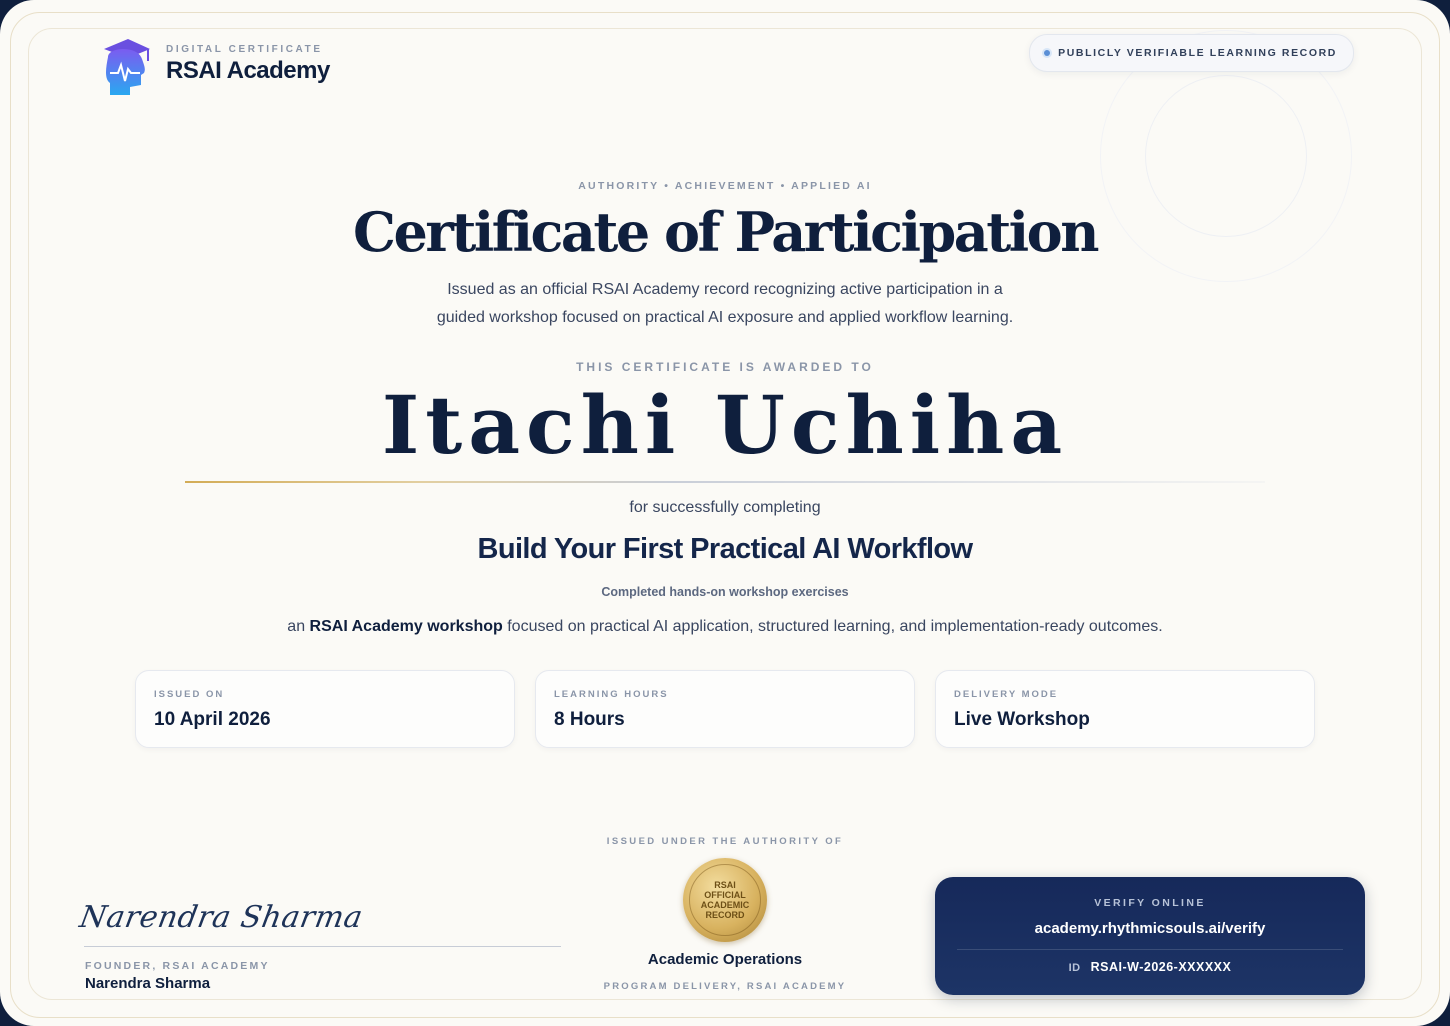 Image resolution: width=1450 pixels, height=1026 pixels. What do you see at coordinates (1006, 694) in the screenshot?
I see `detail-label: DELIVERY MODE` at bounding box center [1006, 694].